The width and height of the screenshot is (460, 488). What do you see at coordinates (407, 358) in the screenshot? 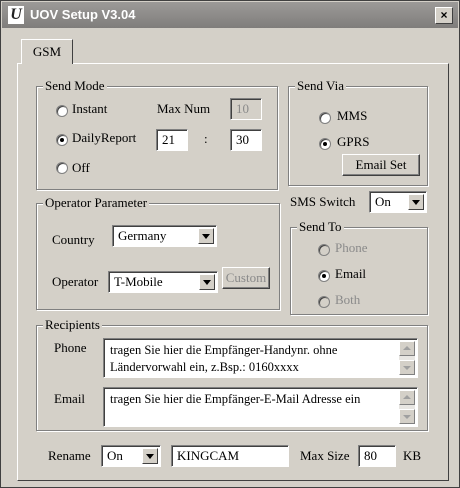
I see `phone-scrollbar` at bounding box center [407, 358].